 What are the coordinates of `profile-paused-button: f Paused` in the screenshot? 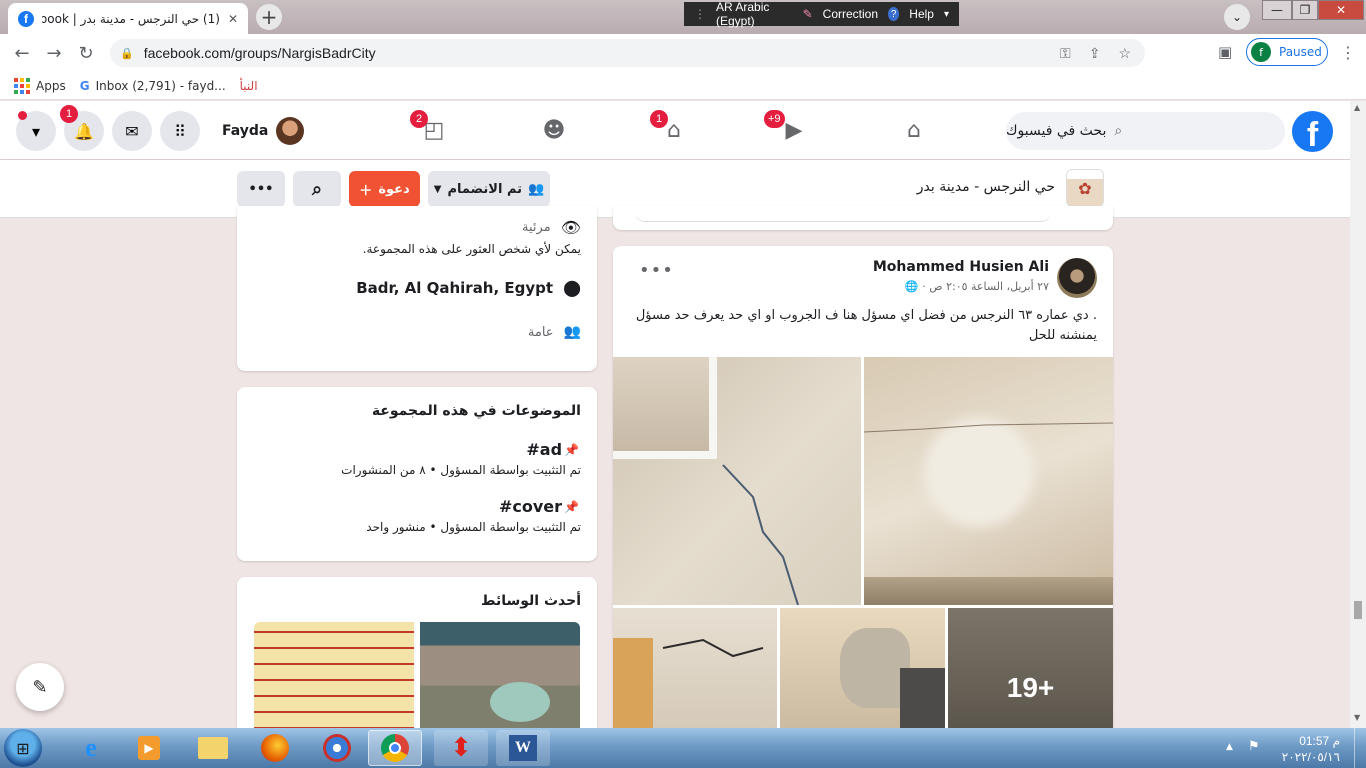 It's located at (1287, 52).